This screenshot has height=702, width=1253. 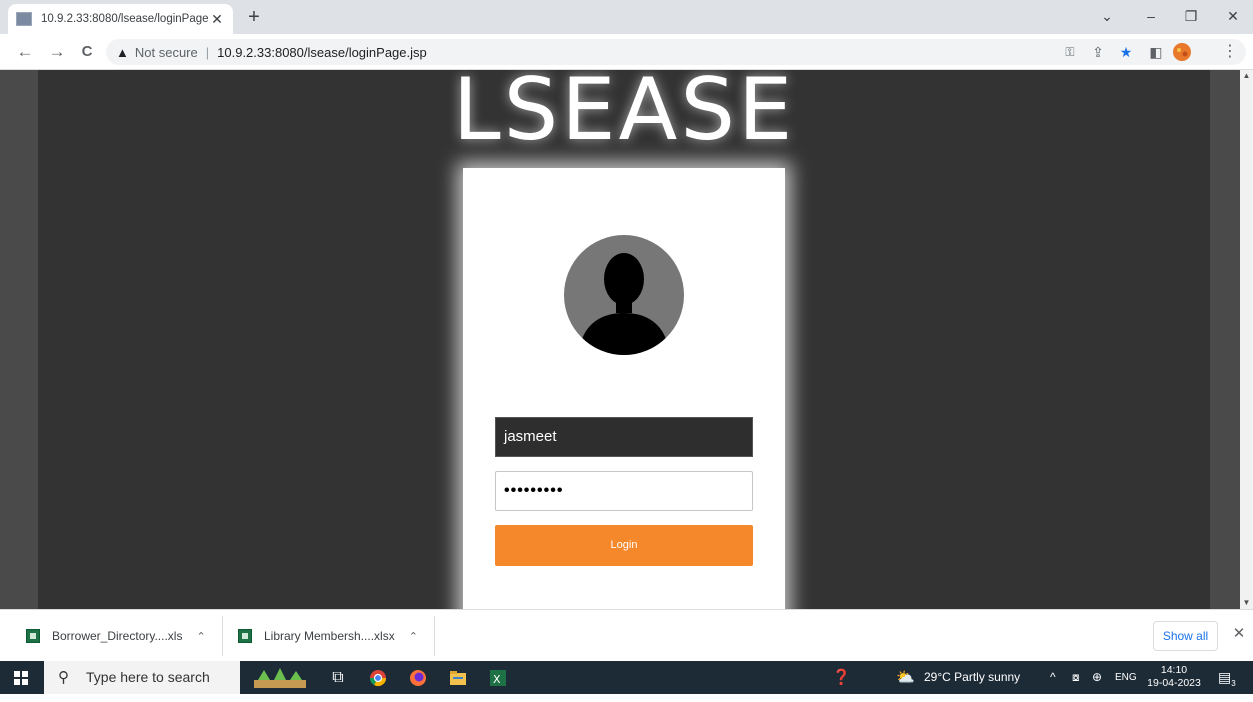 I want to click on url-text: 10.9.2.33:8080/lsease/loginPage.jsp, so click(x=322, y=52).